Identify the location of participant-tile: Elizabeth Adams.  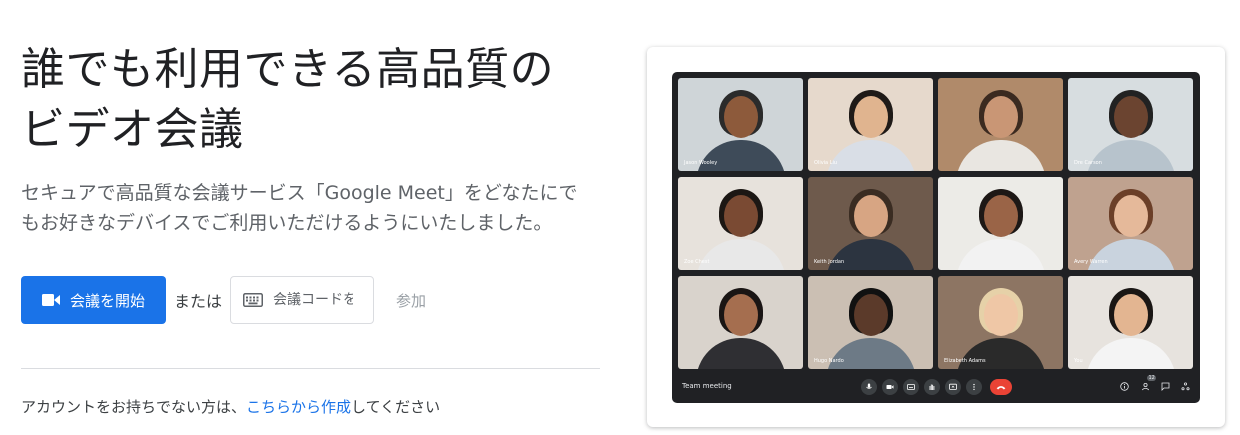
(1000, 322).